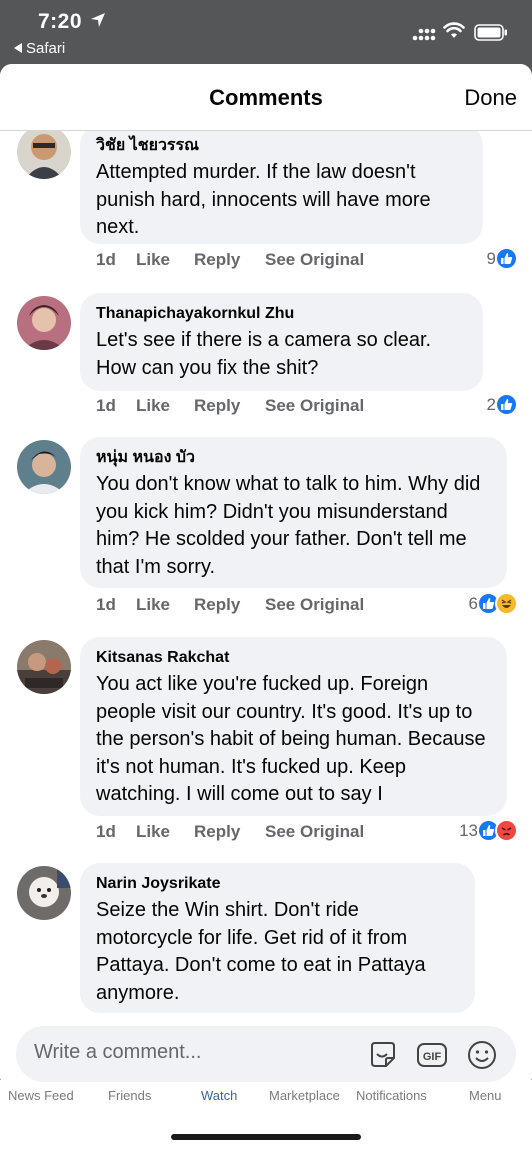  I want to click on sheet-header: Comments Done, so click(266, 97).